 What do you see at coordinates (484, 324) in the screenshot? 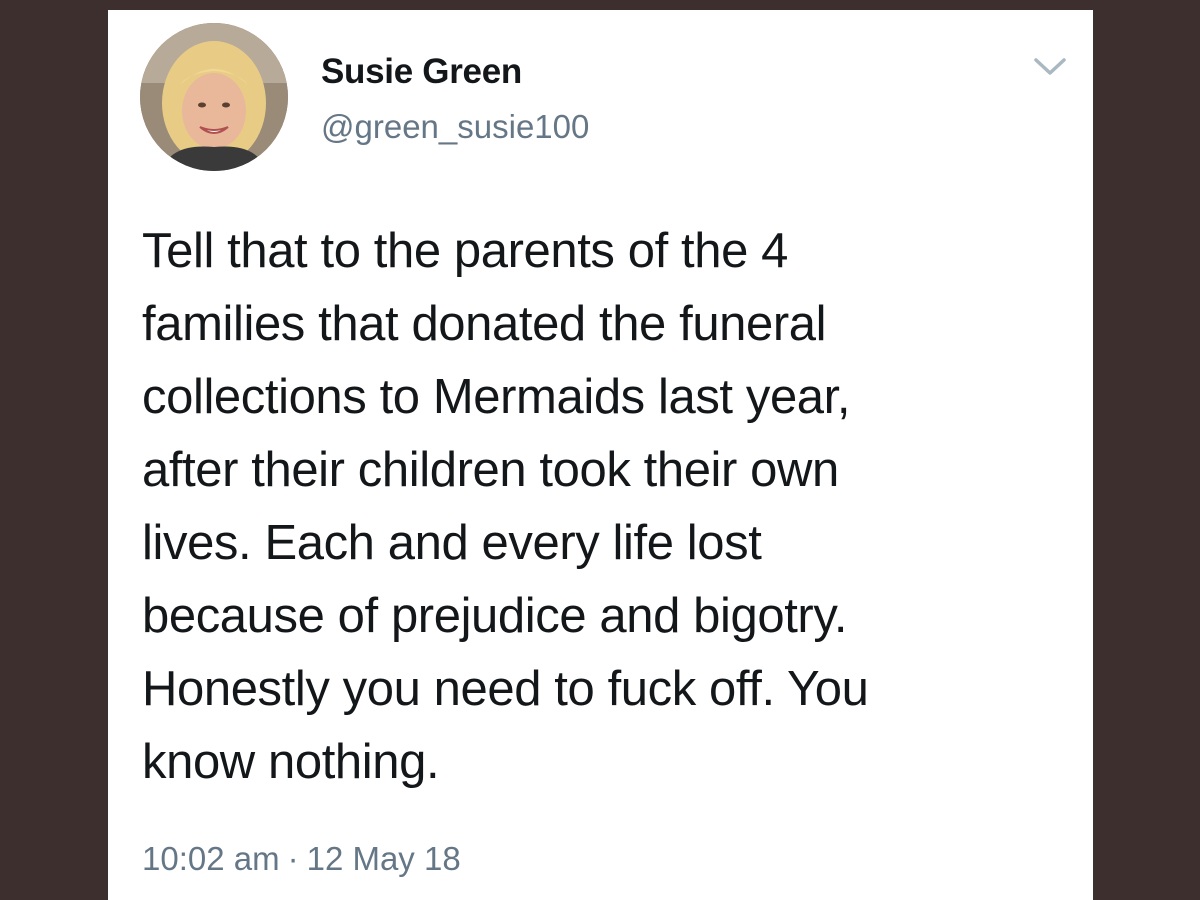
I see `tweet-text-line: families that donated the funeral` at bounding box center [484, 324].